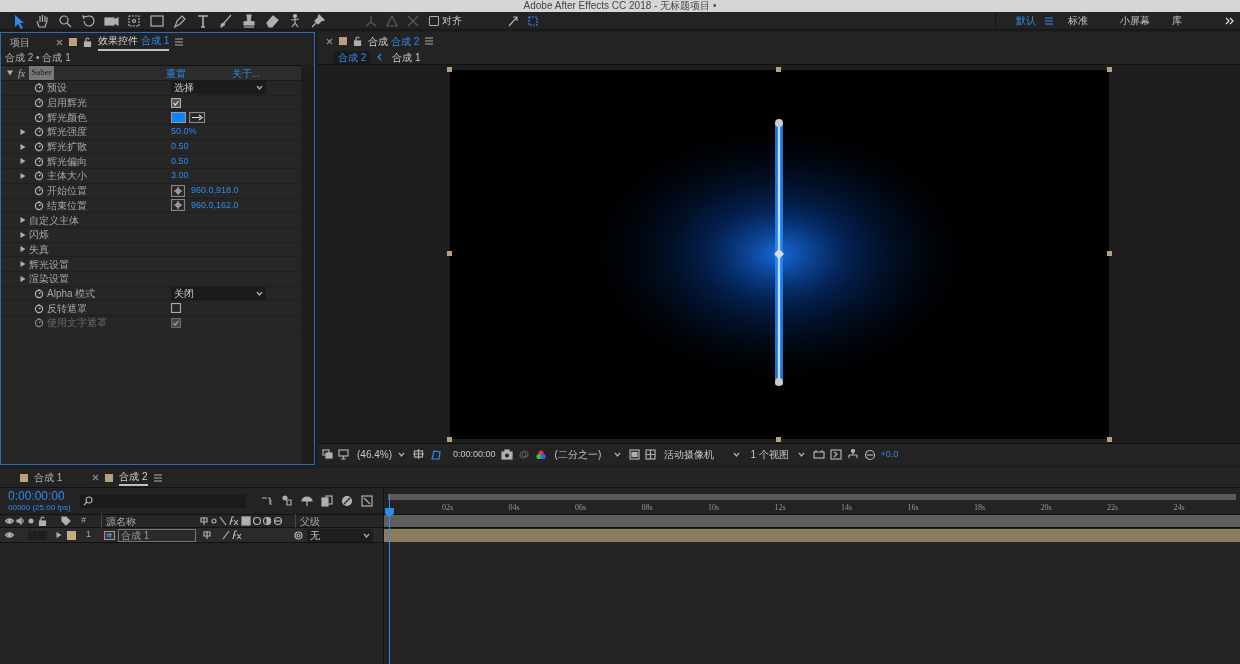  I want to click on chevron-left-icon, so click(379, 57).